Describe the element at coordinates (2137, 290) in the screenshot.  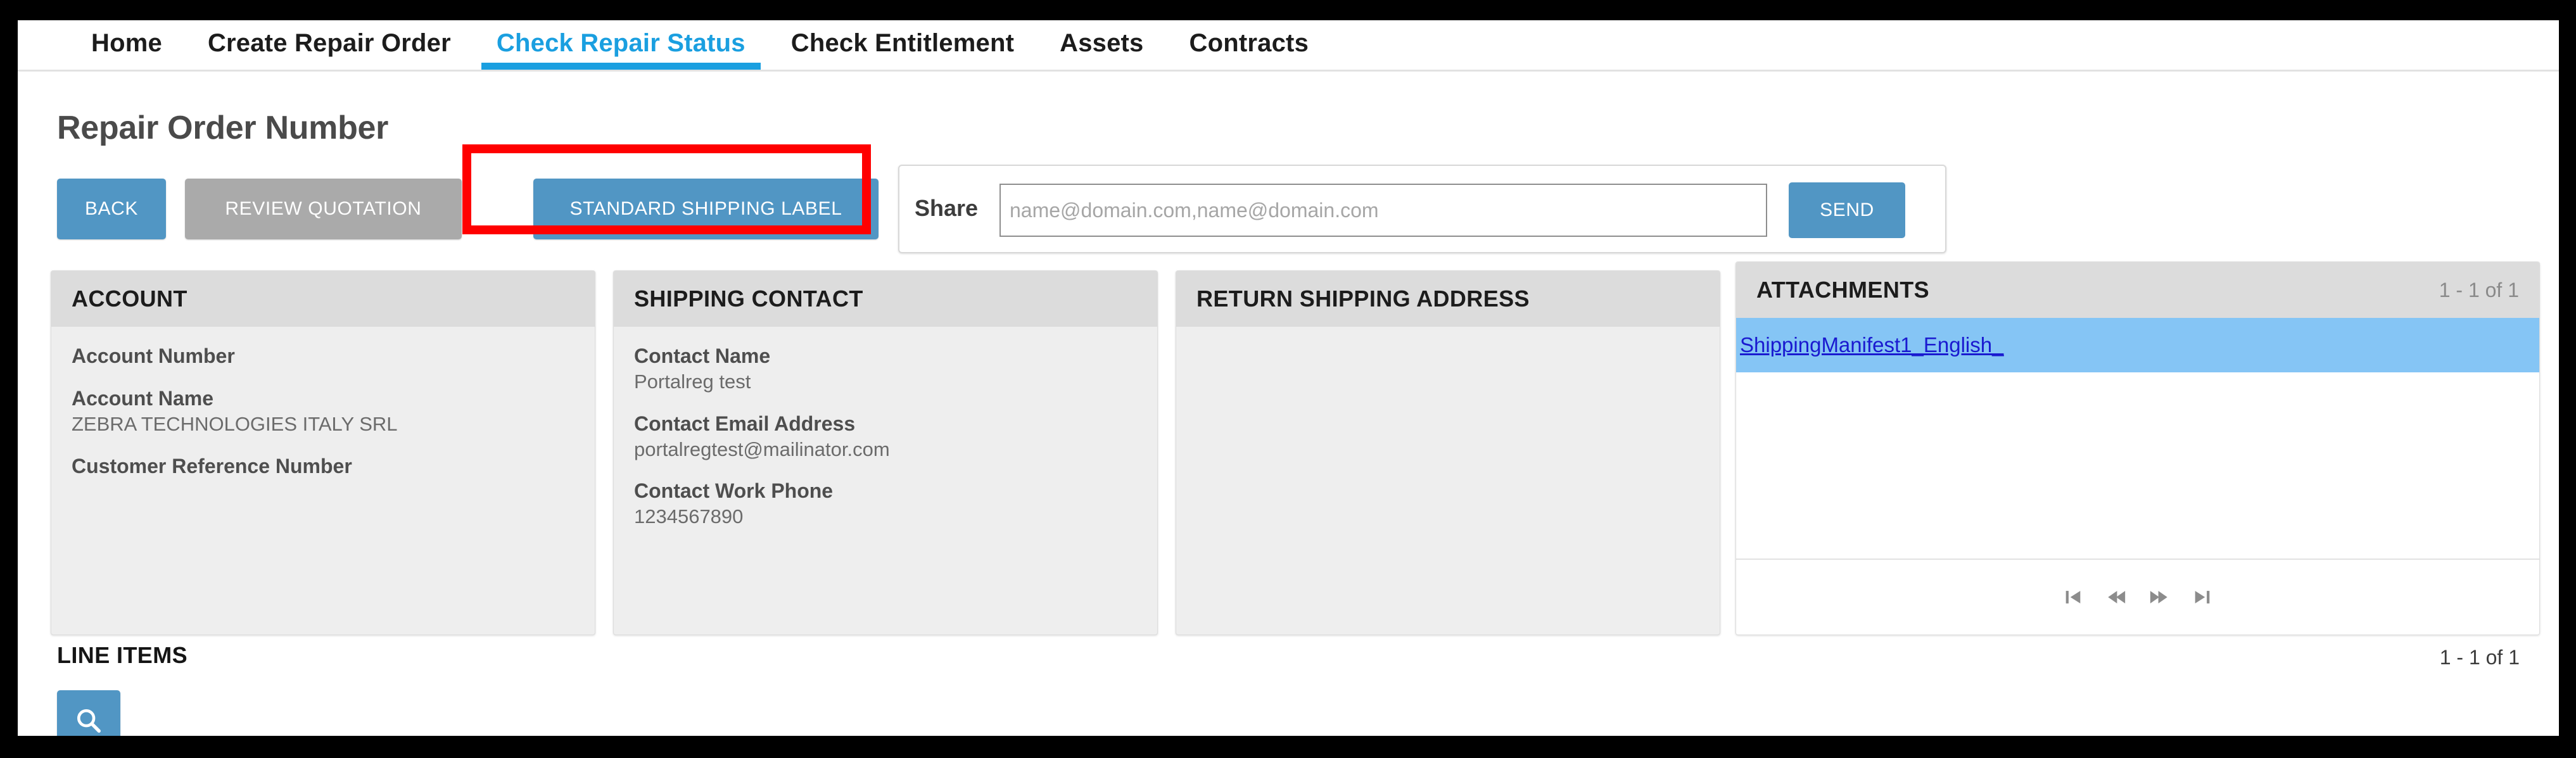
I see `panel-header: ATTACHMENTS 1 - 1 of 1` at that location.